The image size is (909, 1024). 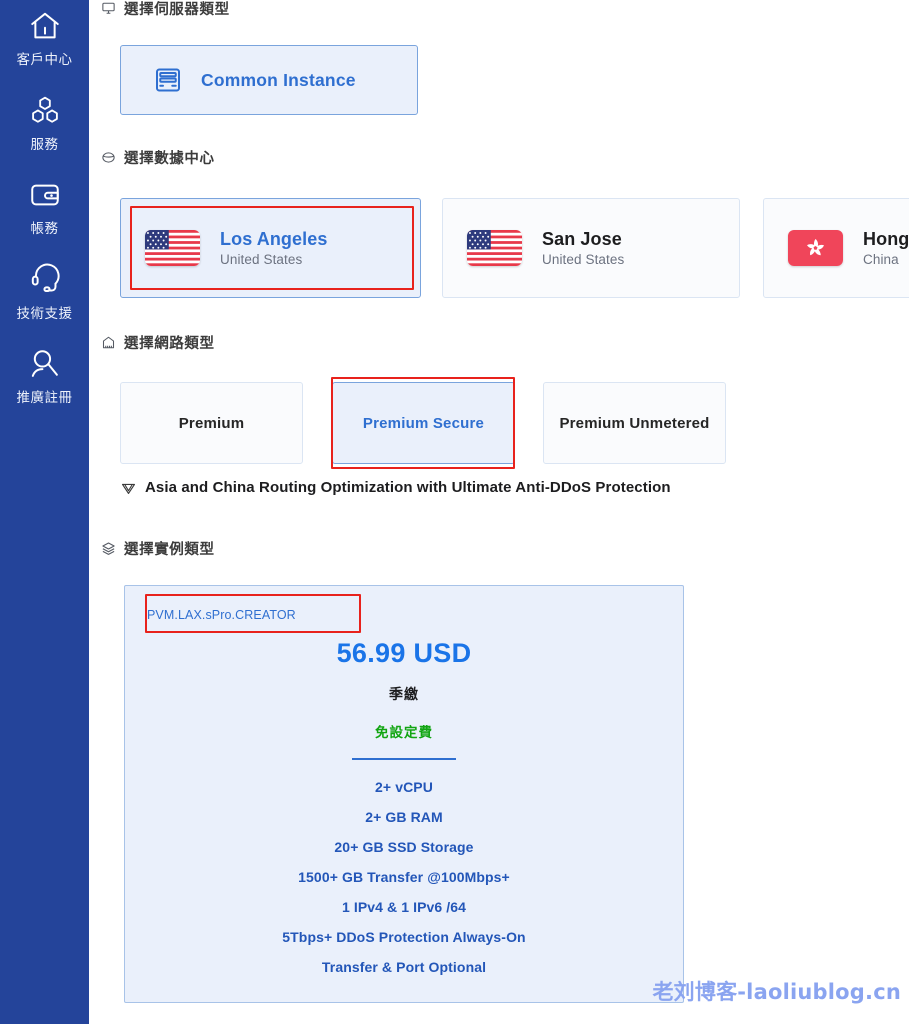 What do you see at coordinates (274, 239) in the screenshot?
I see `datacenter-city: Los Angeles` at bounding box center [274, 239].